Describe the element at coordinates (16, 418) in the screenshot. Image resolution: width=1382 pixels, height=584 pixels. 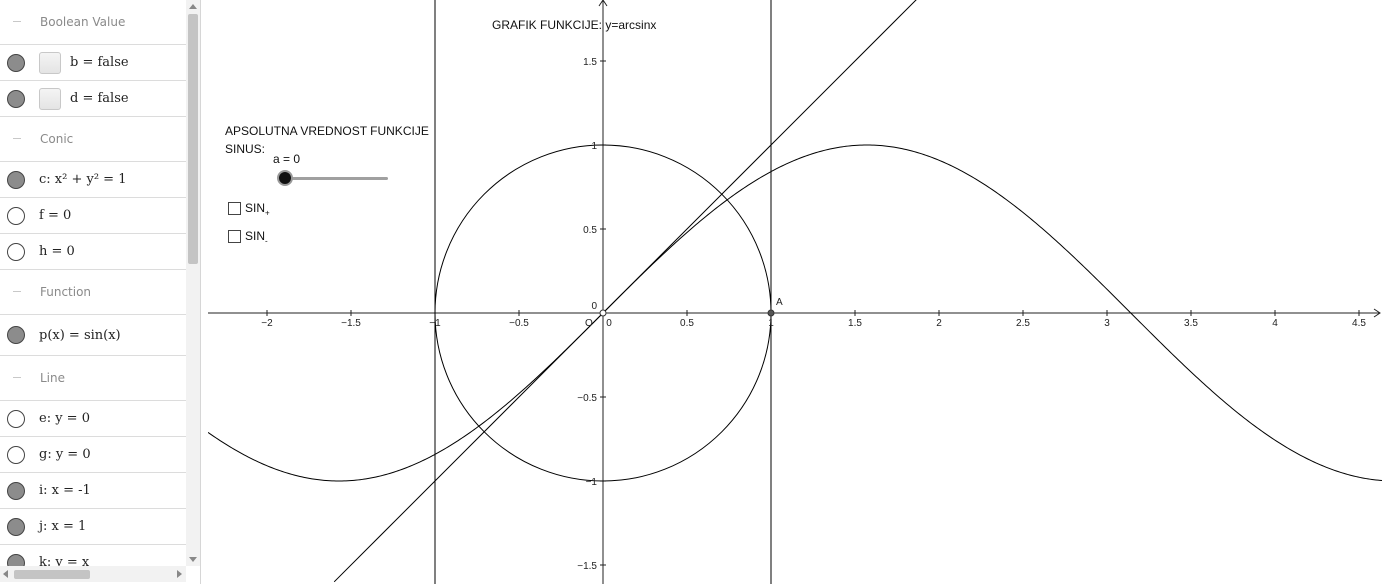
I see `visibility-toggle-e` at that location.